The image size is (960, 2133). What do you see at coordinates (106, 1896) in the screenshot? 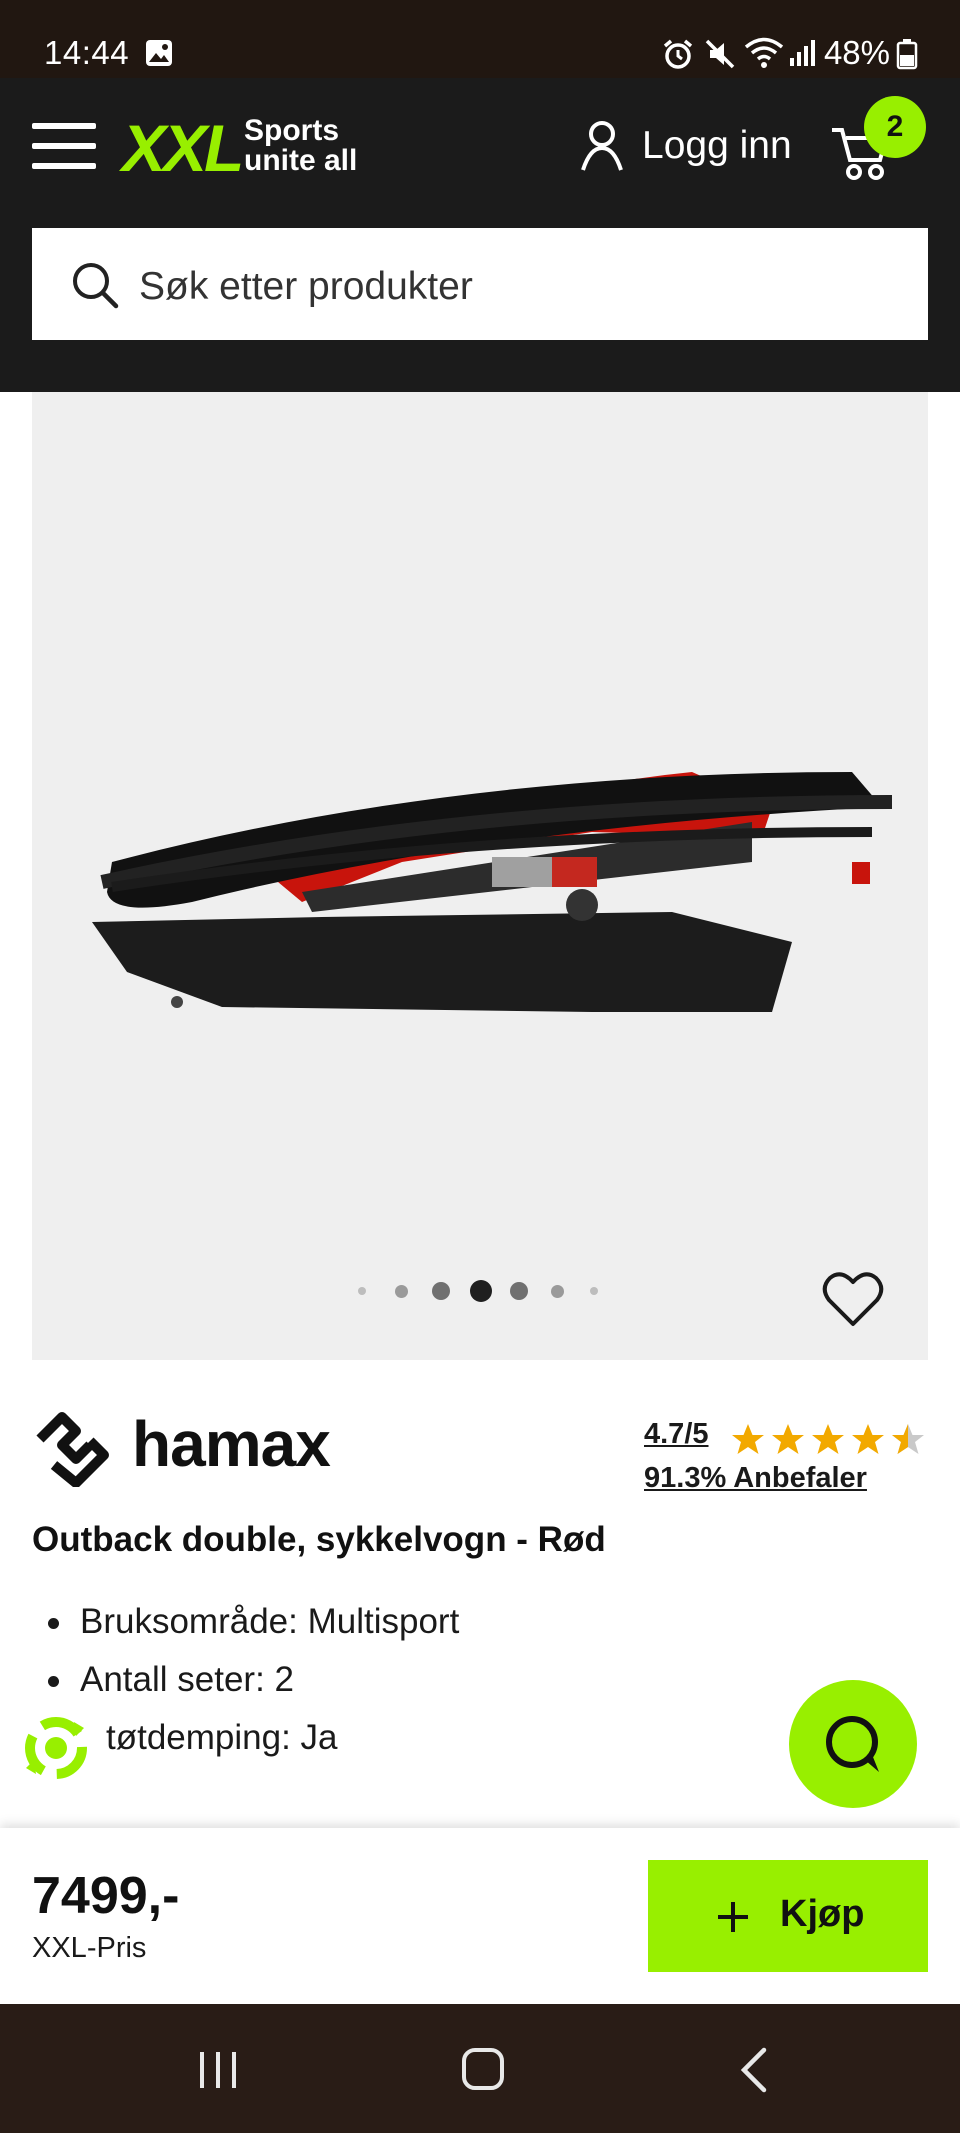
I see `price: 7499,-` at bounding box center [106, 1896].